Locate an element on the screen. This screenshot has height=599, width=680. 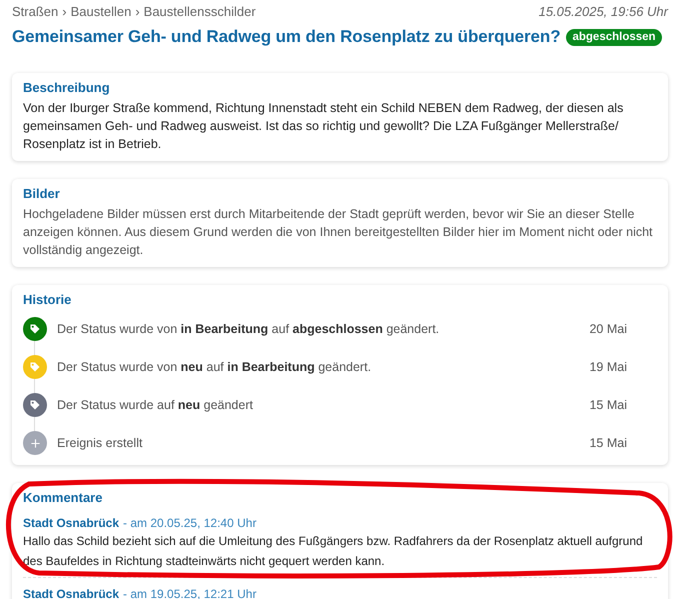
timestamp: 15.05.2025, 19:56 Uhr is located at coordinates (603, 12).